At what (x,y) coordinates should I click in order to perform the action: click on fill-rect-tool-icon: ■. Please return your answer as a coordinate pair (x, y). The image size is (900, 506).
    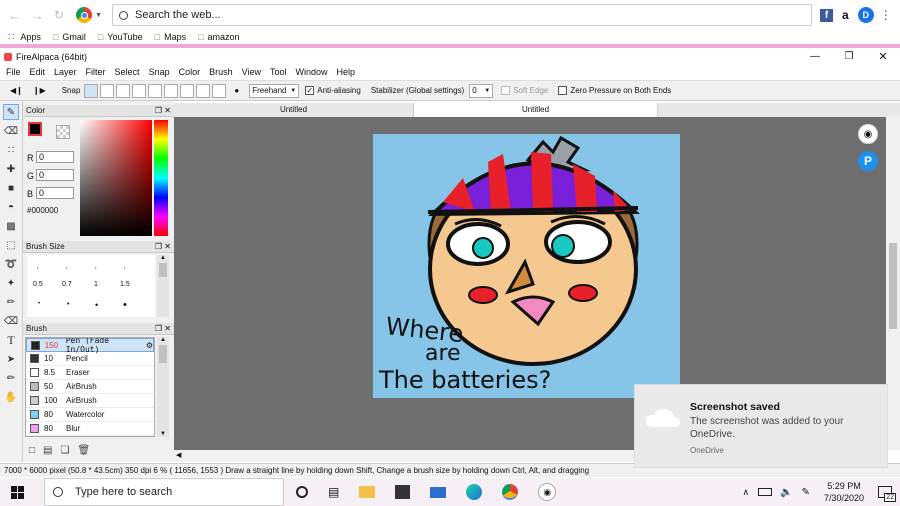
    Looking at the image, I should click on (11, 188).